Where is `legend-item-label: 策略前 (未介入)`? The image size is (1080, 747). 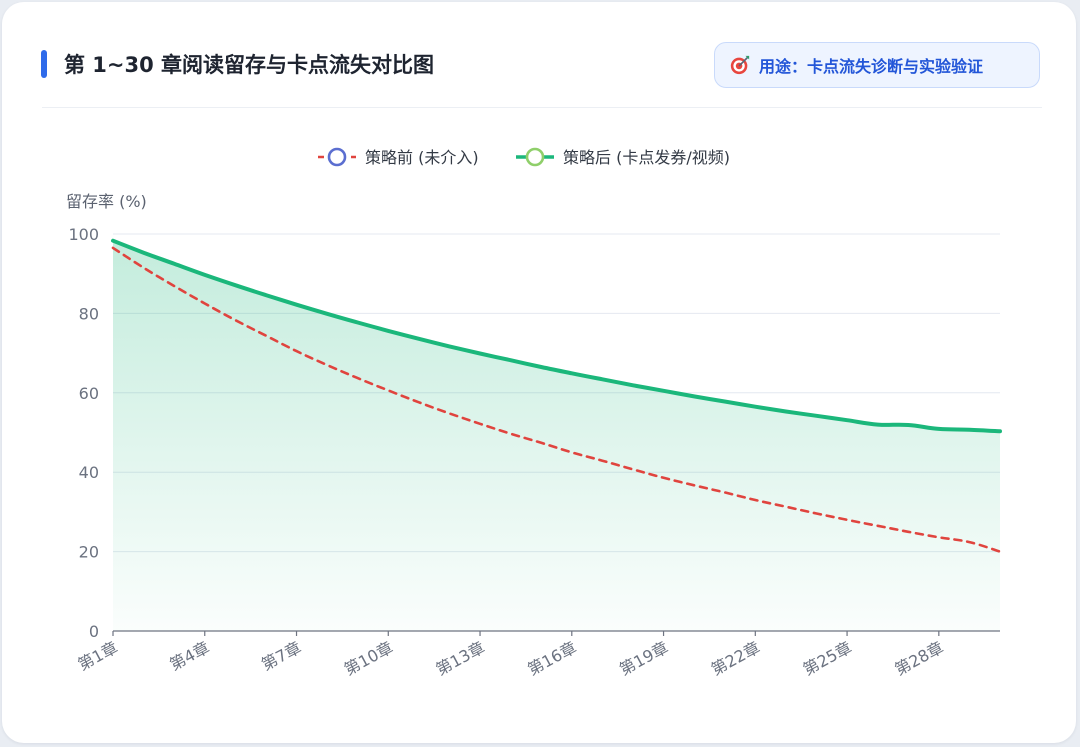 legend-item-label: 策略前 (未介入) is located at coordinates (422, 157).